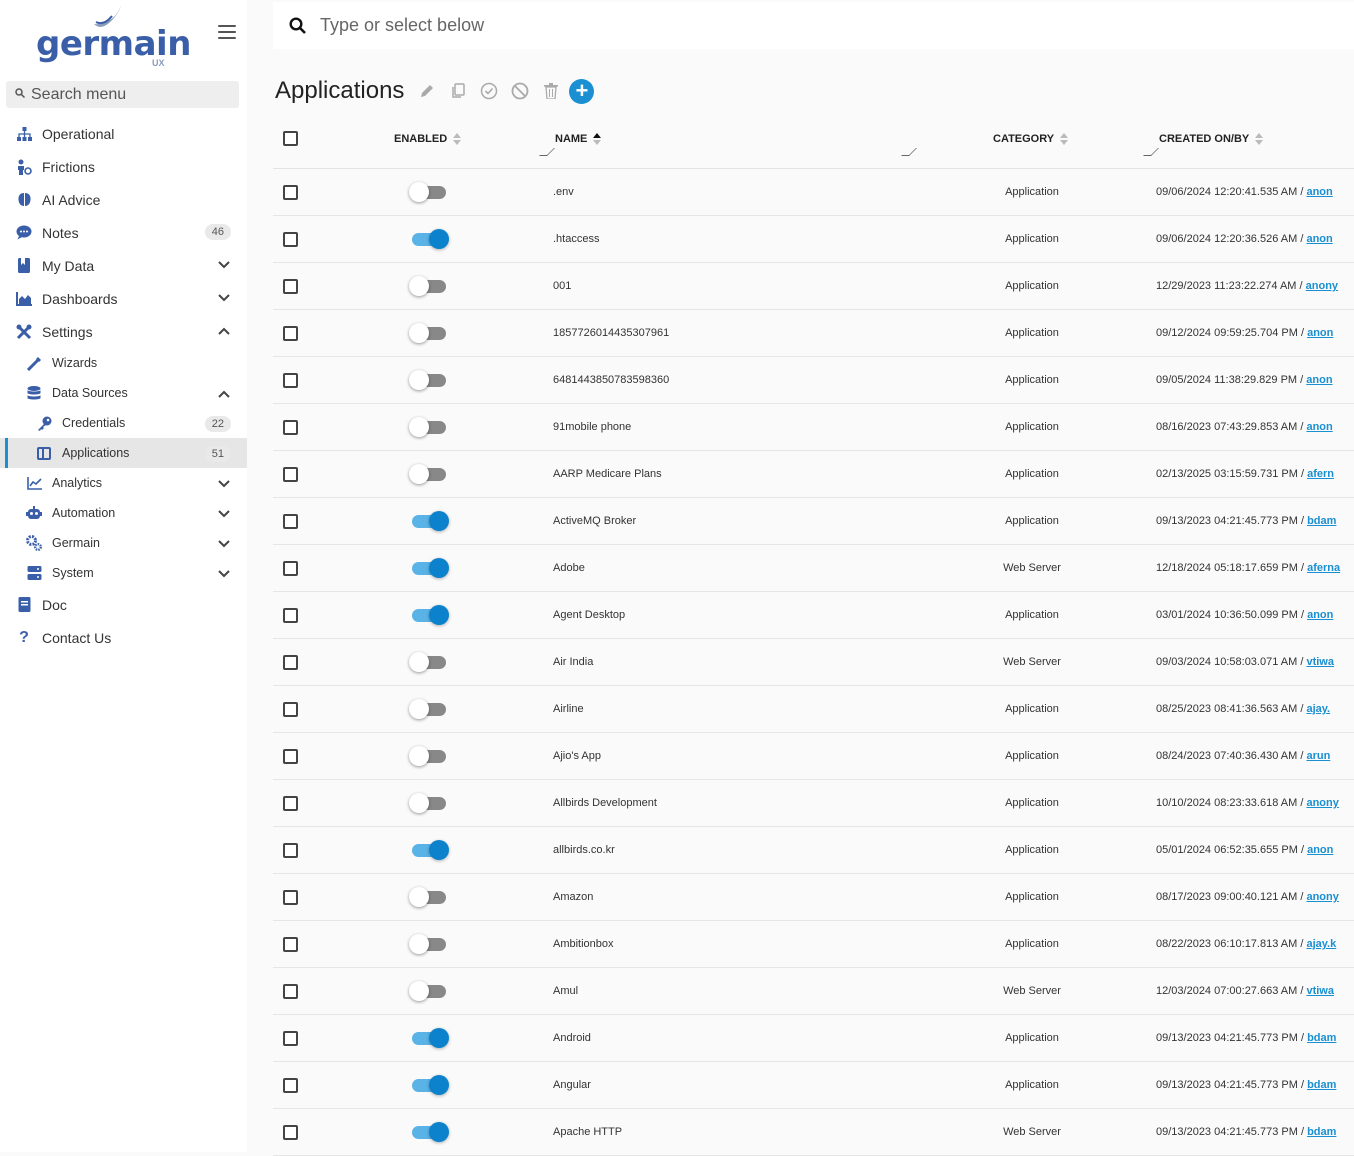  I want to click on trash-icon, so click(551, 91).